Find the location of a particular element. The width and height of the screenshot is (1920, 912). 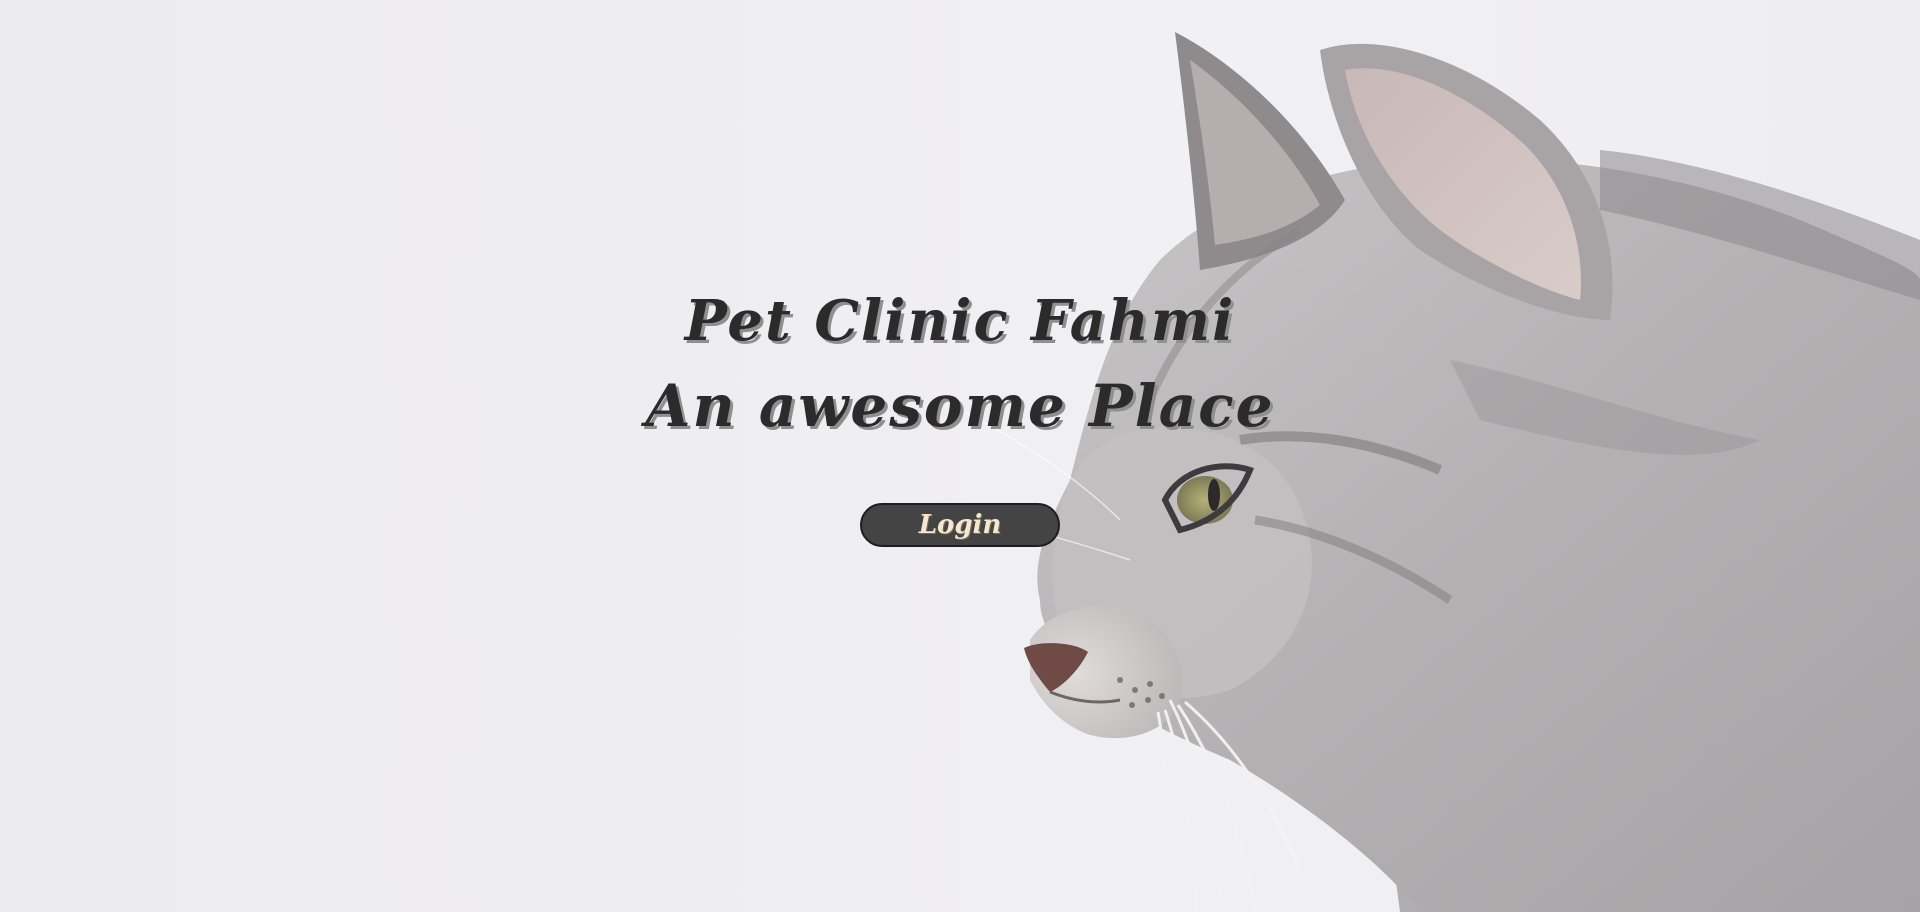

hero-title: Pet Clinic Fahmi is located at coordinates (960, 321).